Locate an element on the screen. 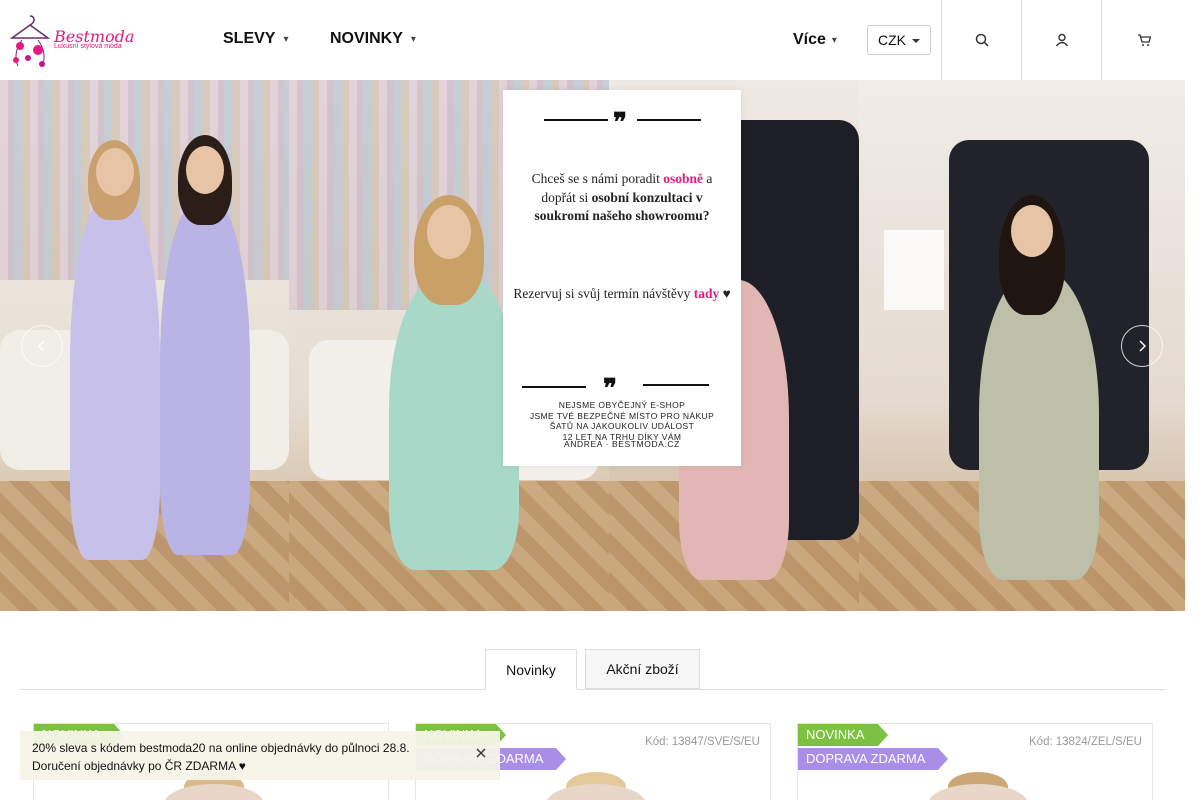 The width and height of the screenshot is (1200, 800). tab-label: Akční zboží is located at coordinates (642, 669).